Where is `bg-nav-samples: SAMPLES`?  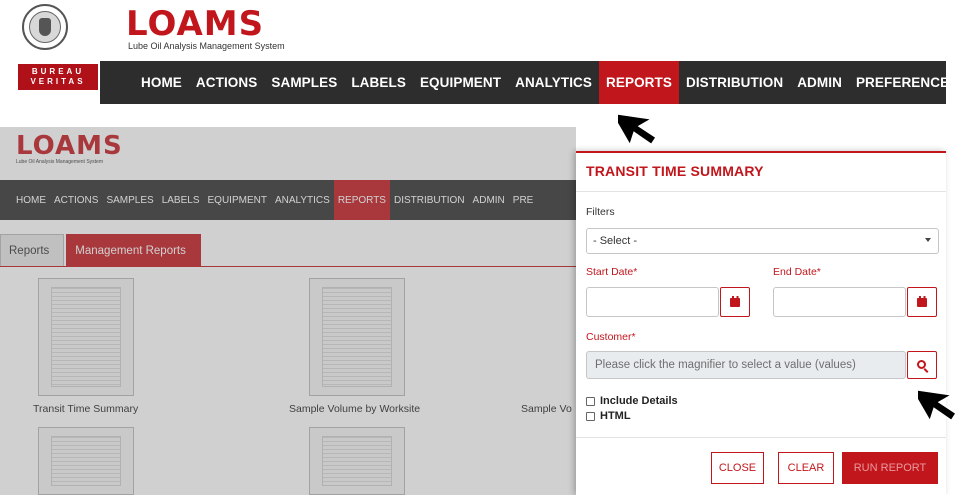 bg-nav-samples: SAMPLES is located at coordinates (130, 200).